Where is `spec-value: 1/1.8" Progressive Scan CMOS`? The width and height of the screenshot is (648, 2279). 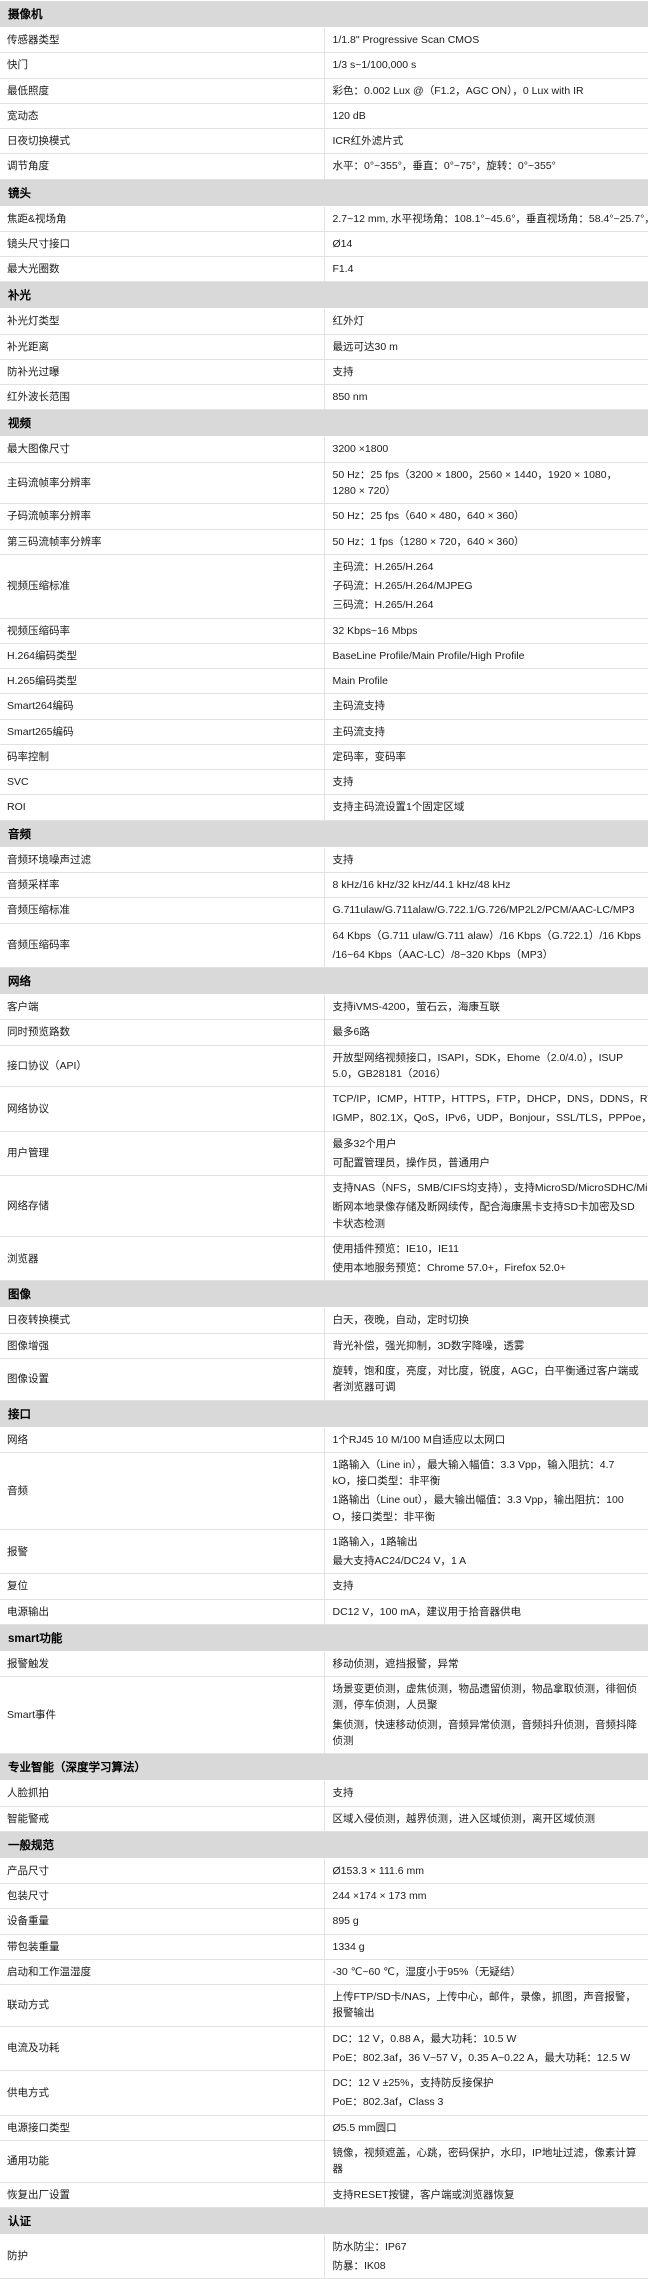 spec-value: 1/1.8" Progressive Scan CMOS is located at coordinates (486, 40).